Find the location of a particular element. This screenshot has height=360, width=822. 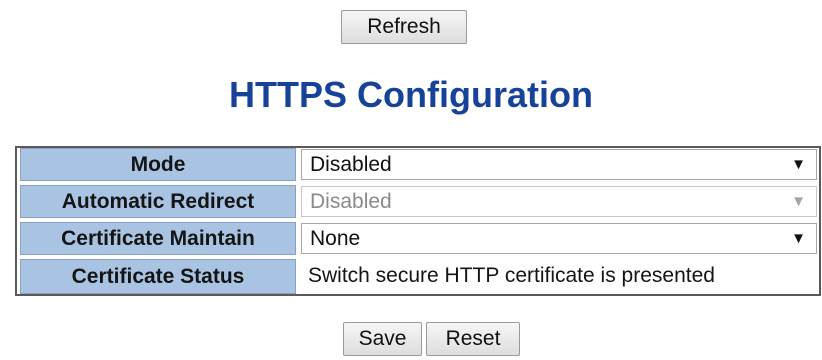

refresh-button: Refresh is located at coordinates (404, 27).